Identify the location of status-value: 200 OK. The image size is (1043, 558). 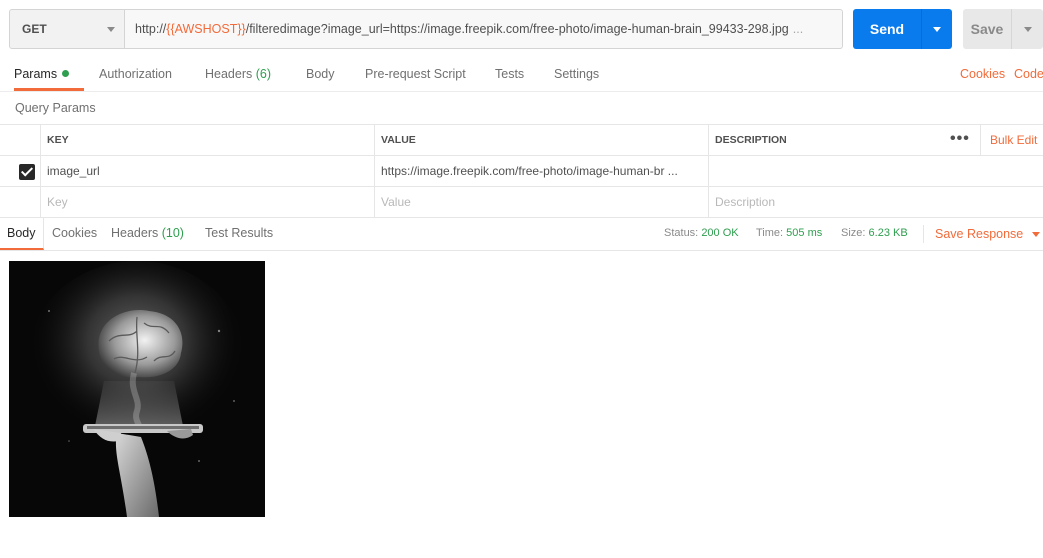
(719, 233).